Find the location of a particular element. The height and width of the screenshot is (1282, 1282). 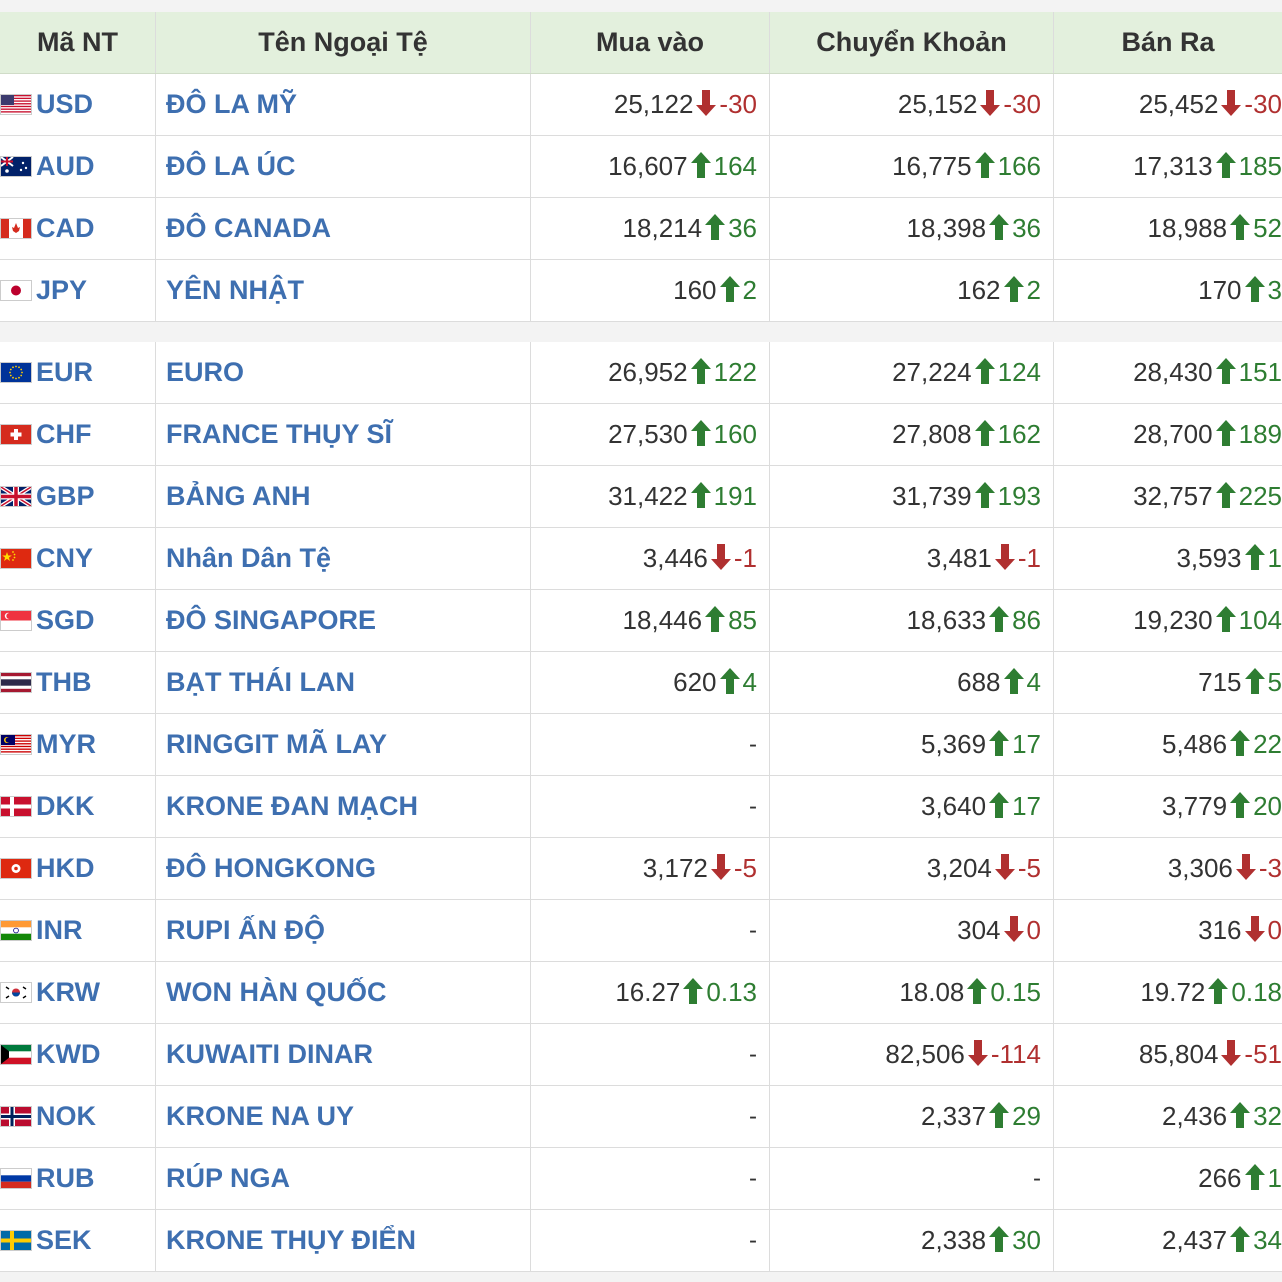

sell-rate-value: 18,988 is located at coordinates (1187, 228).